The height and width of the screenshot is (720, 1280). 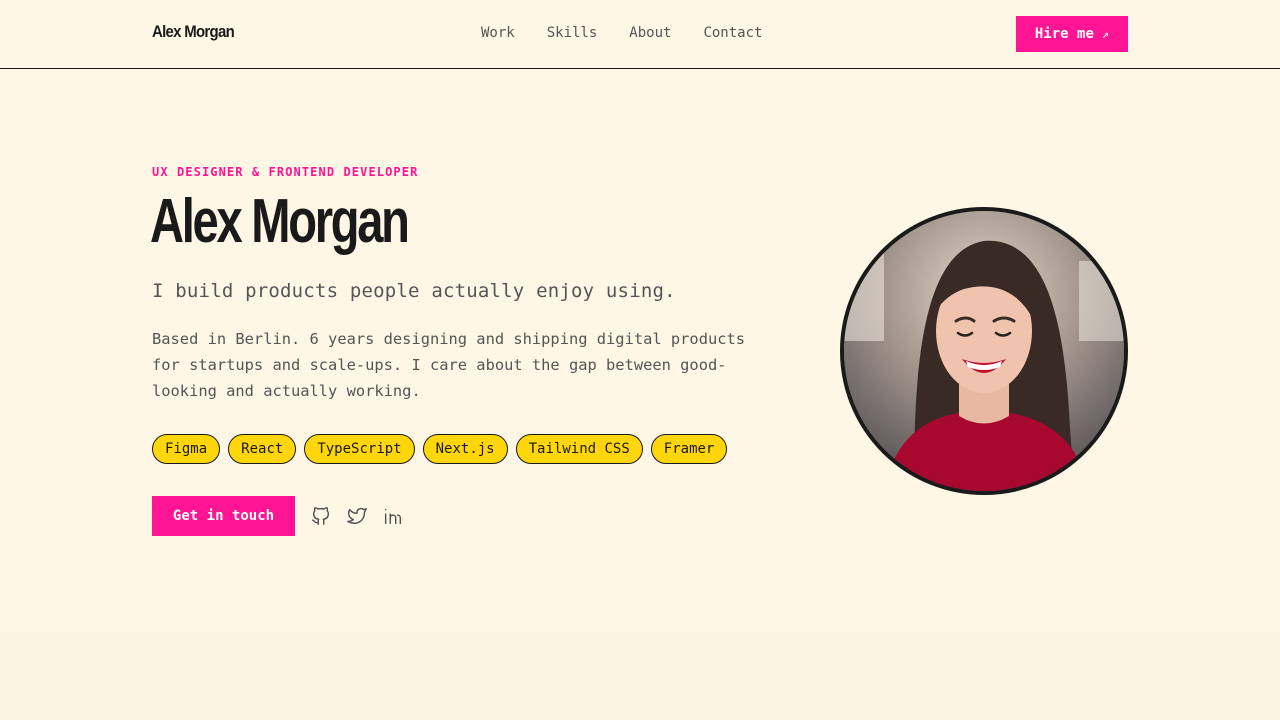 What do you see at coordinates (572, 33) in the screenshot?
I see `nav-link-skills: Skills` at bounding box center [572, 33].